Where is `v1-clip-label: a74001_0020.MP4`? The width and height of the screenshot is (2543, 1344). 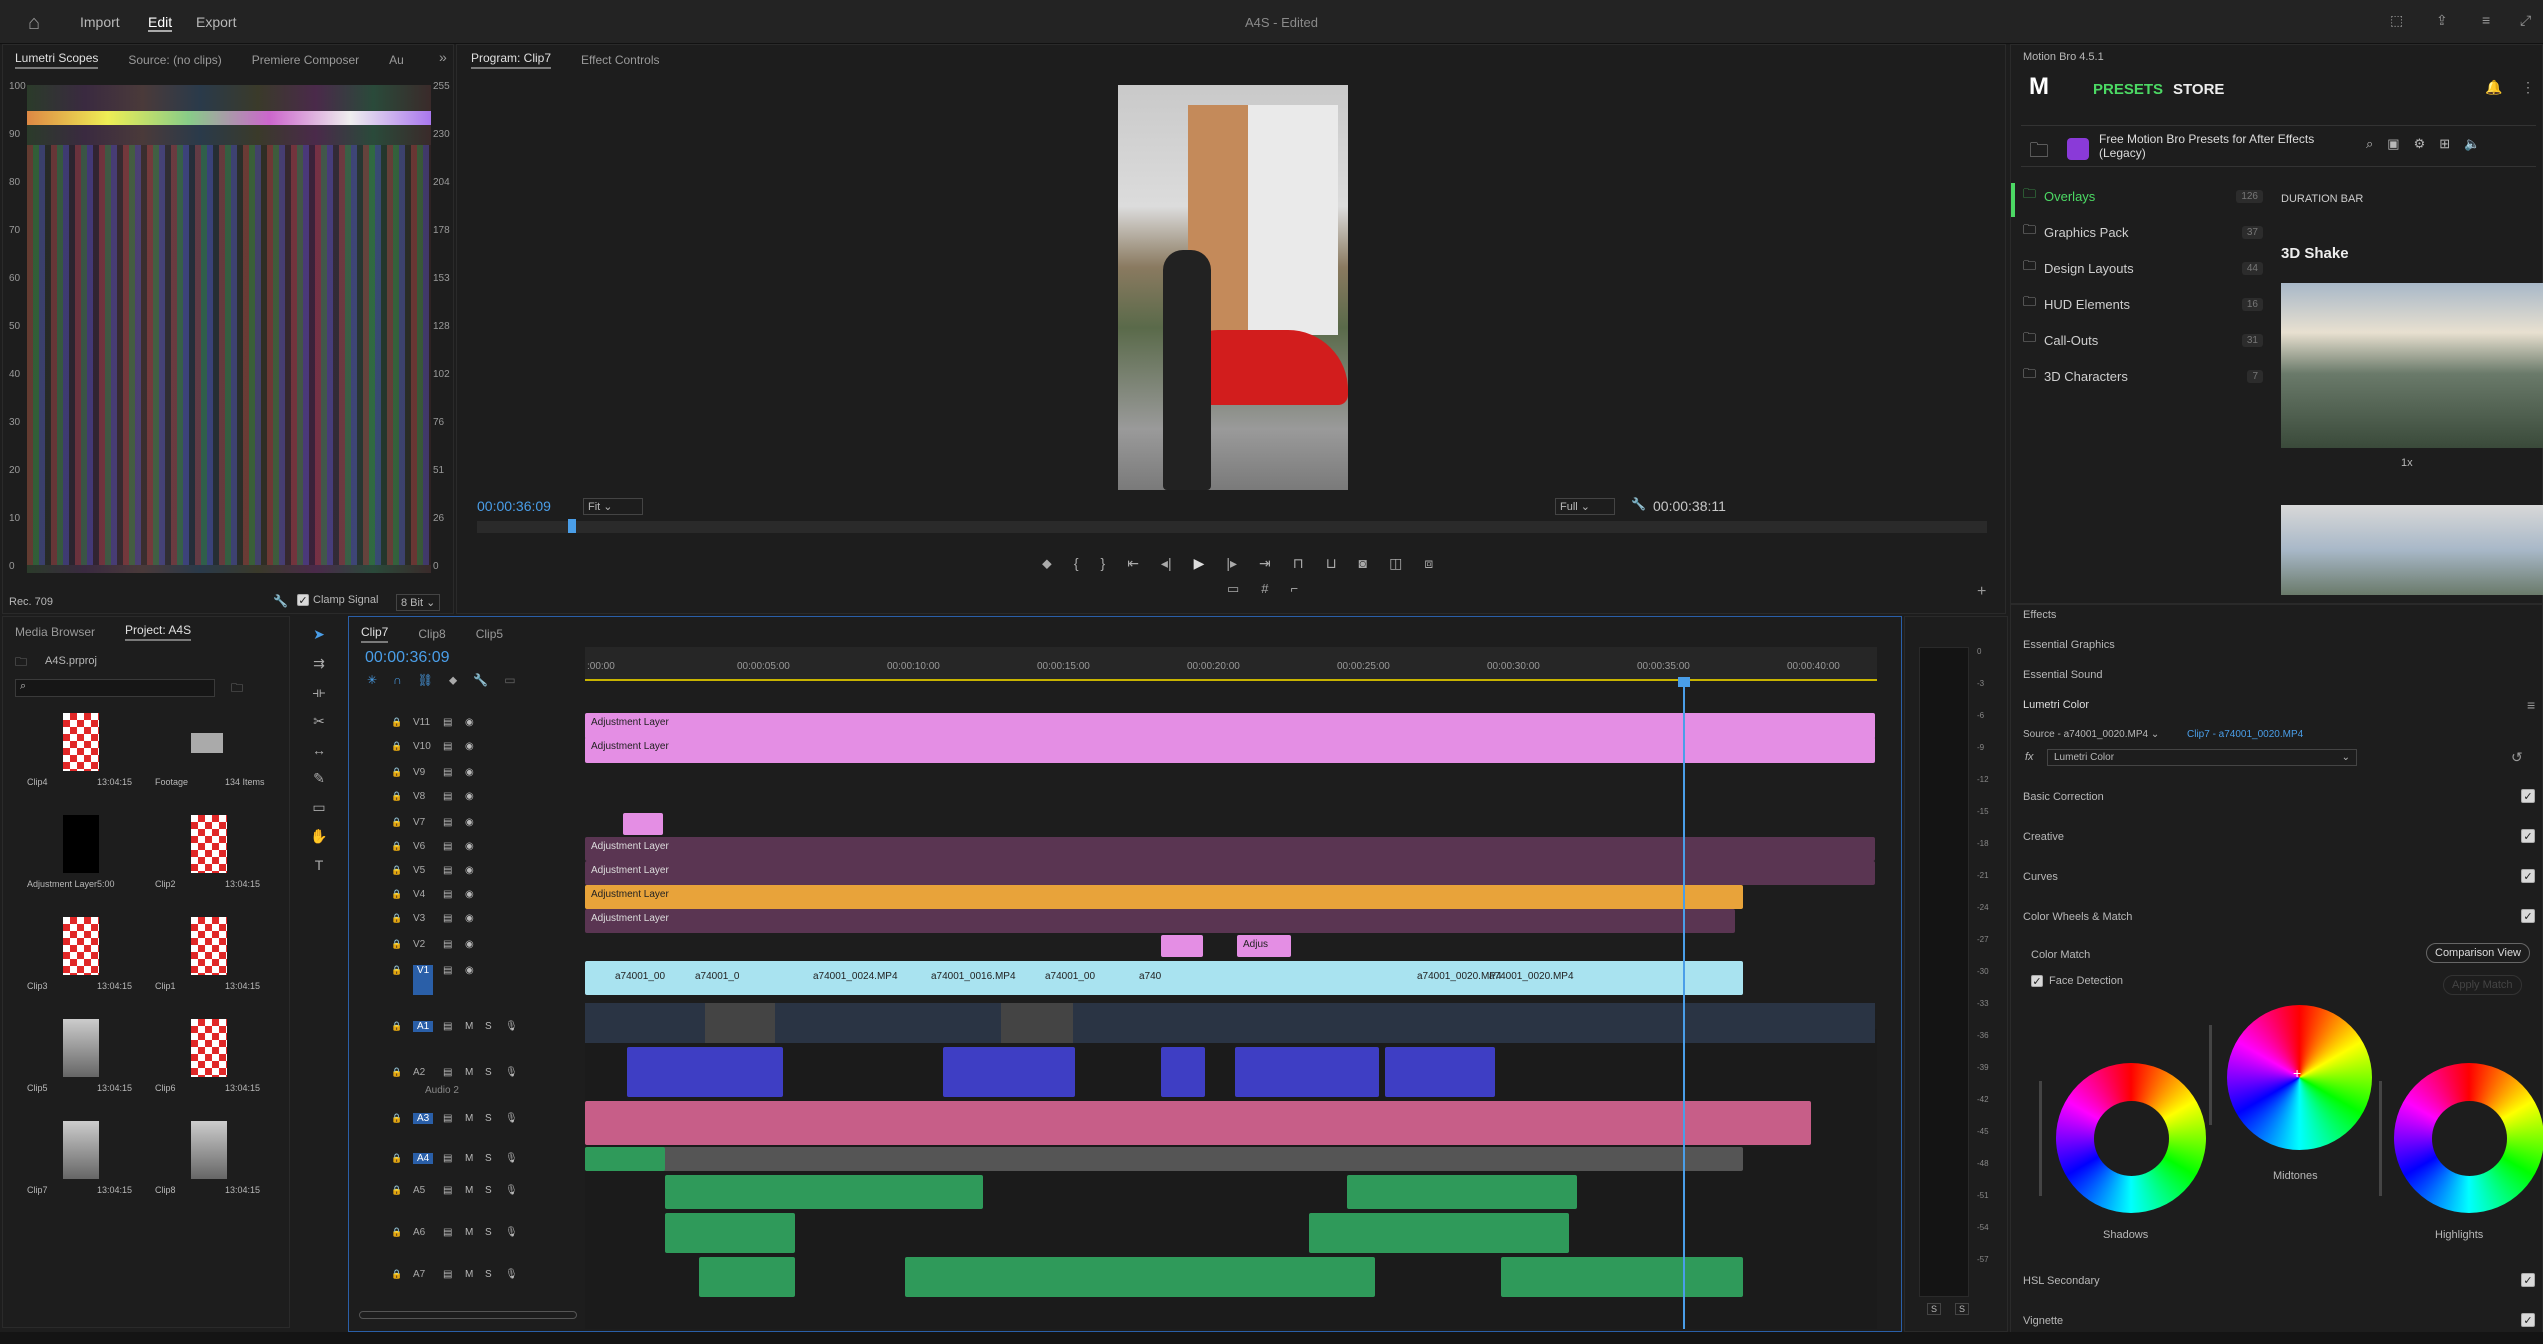
v1-clip-label: a74001_0020.MP4 is located at coordinates (1531, 976).